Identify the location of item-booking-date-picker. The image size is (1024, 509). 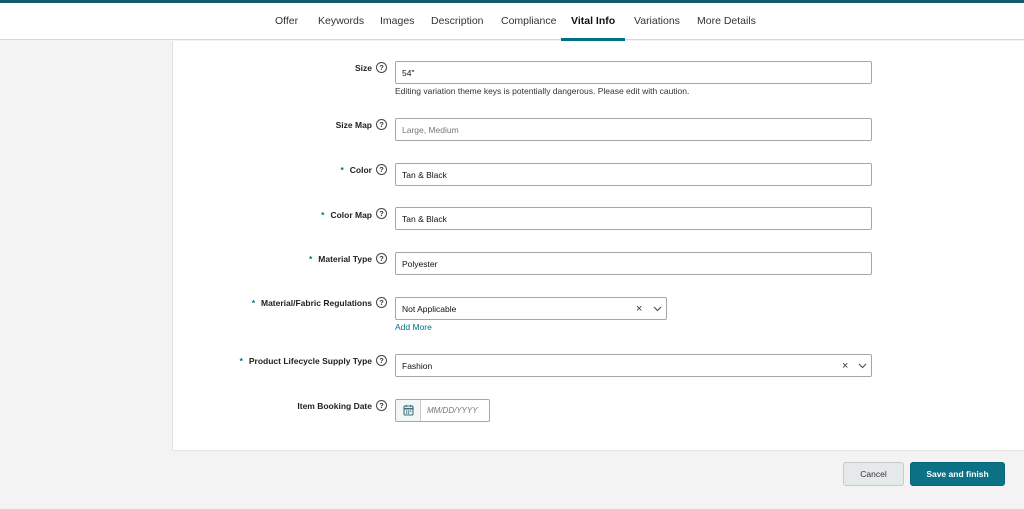
(442, 410).